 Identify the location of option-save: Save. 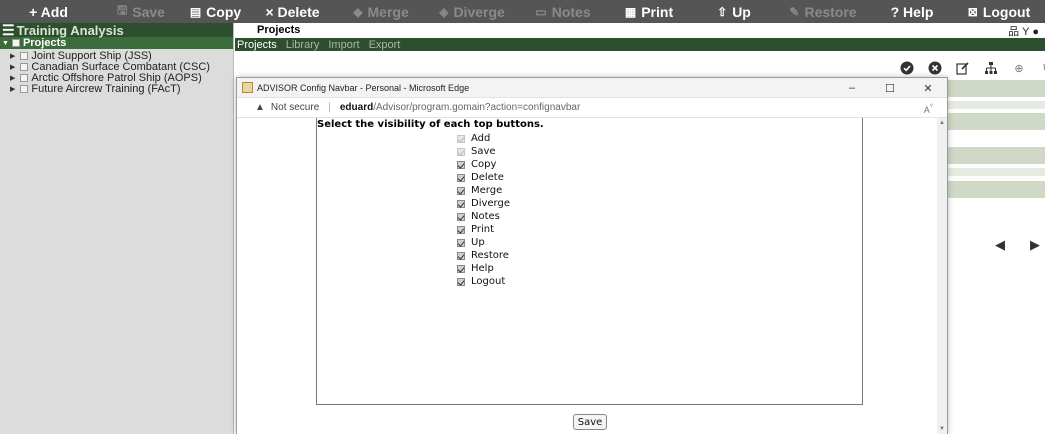
(483, 151).